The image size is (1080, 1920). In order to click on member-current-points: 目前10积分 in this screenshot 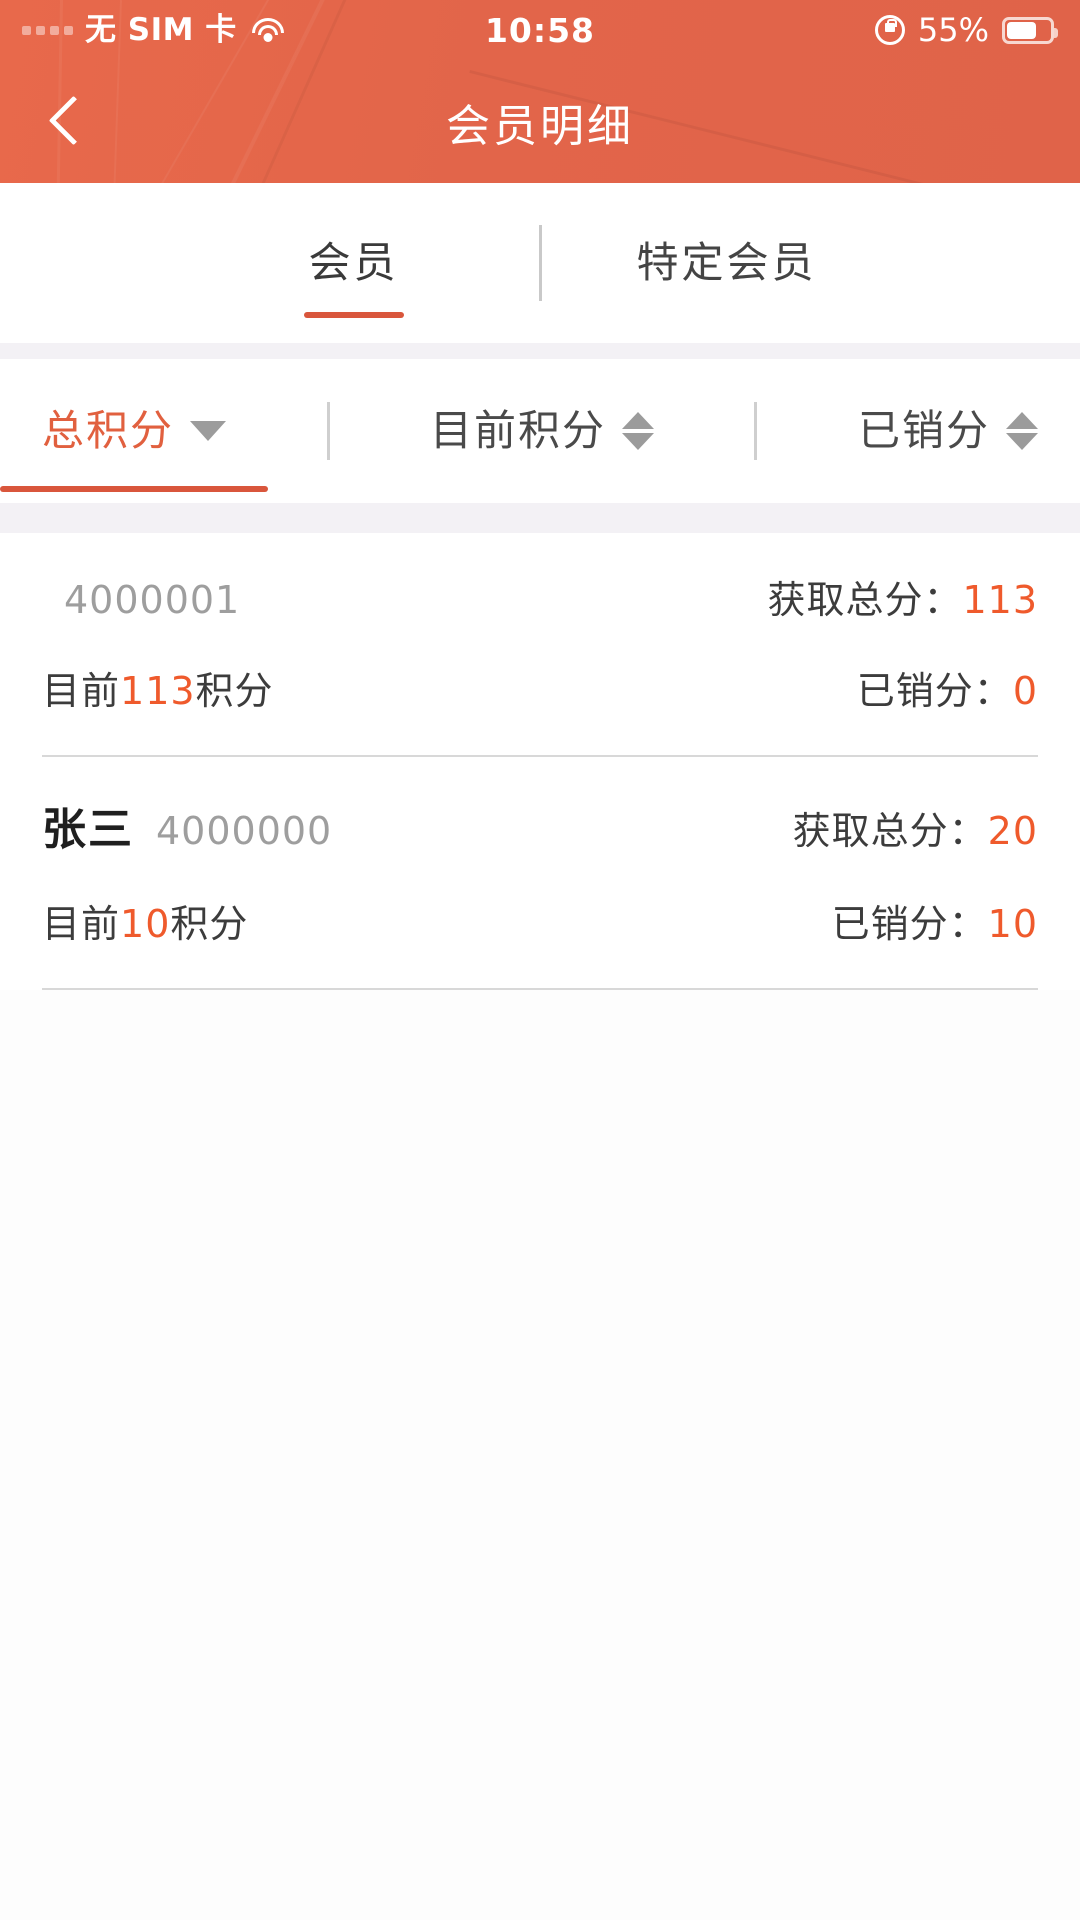, I will do `click(145, 920)`.